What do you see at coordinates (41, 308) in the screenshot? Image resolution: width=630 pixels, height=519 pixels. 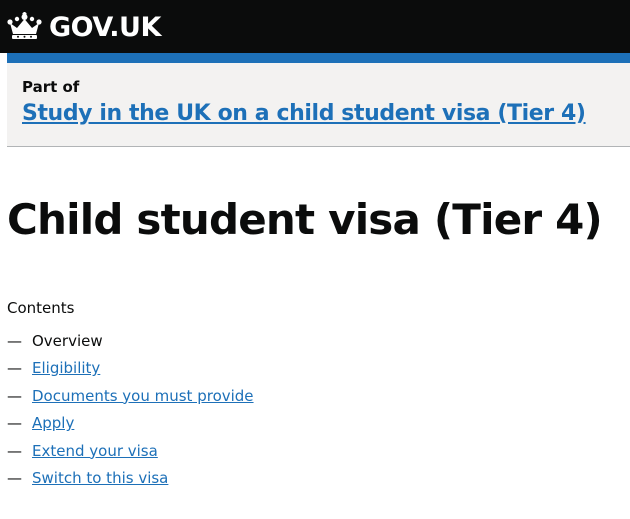 I see `contents-heading: Contents` at bounding box center [41, 308].